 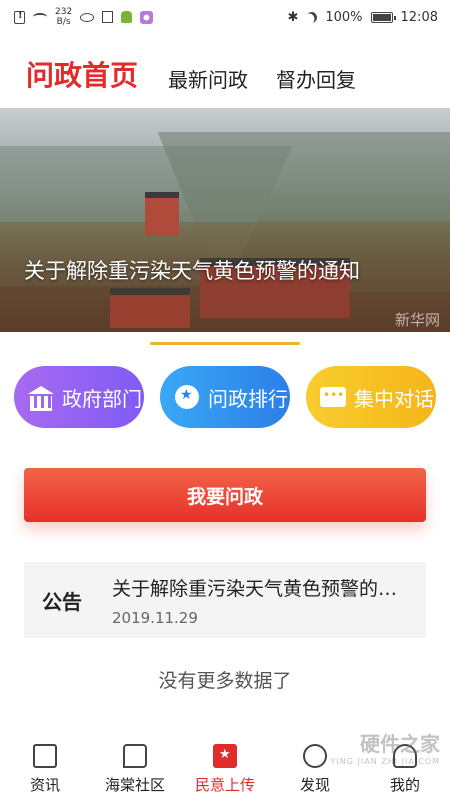 I want to click on inquiry-ranking-button: 问政排行, so click(x=225, y=397).